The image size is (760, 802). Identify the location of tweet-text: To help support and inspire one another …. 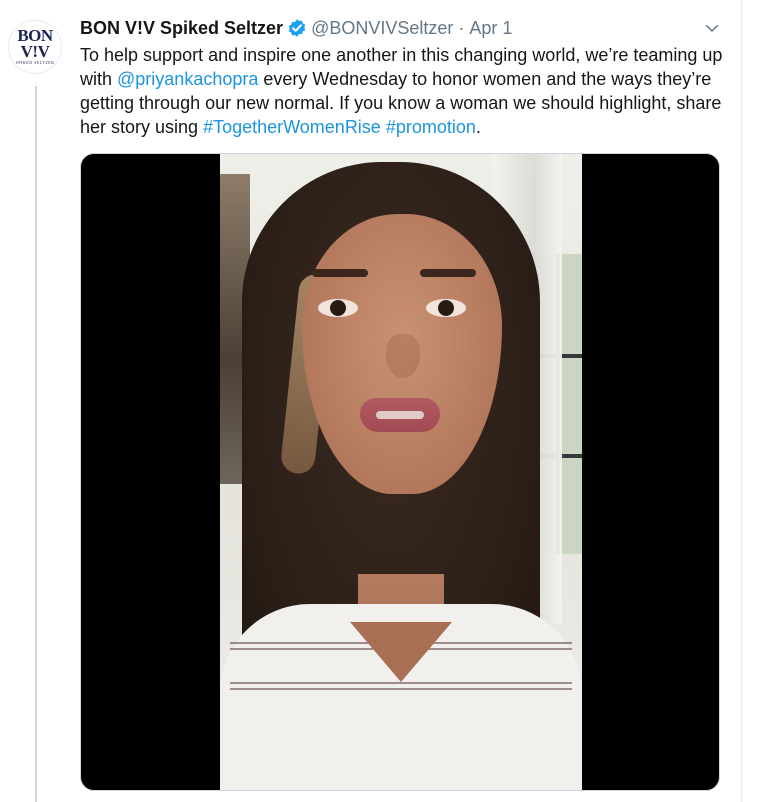
(404, 91).